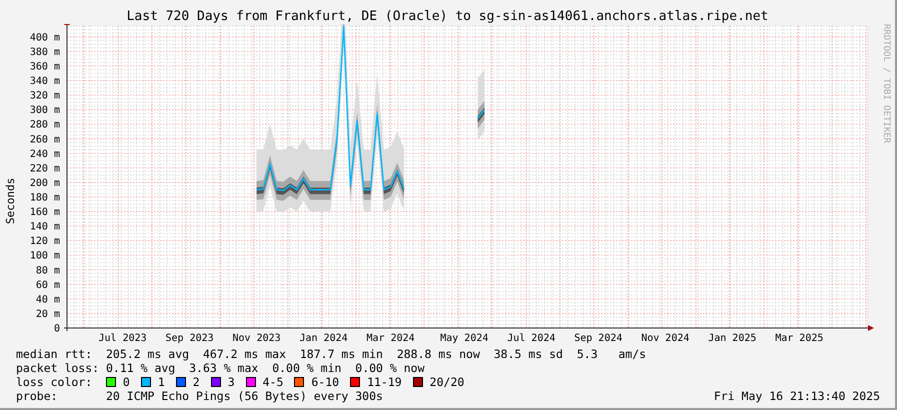  I want to click on legend-value: 2, so click(196, 382).